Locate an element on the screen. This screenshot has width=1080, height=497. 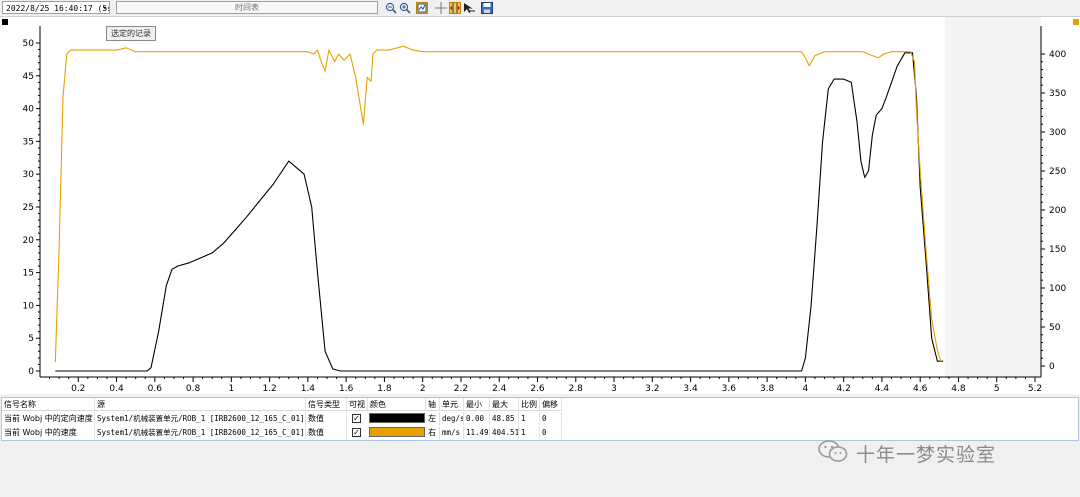
cursor-sync-icon is located at coordinates (455, 8).